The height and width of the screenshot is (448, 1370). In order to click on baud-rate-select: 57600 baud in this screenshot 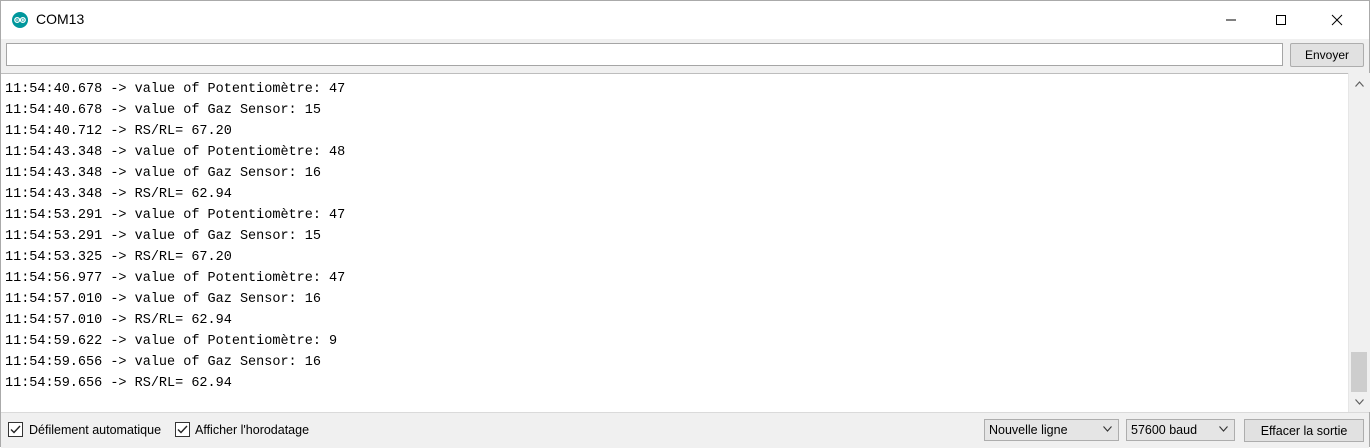, I will do `click(1180, 430)`.